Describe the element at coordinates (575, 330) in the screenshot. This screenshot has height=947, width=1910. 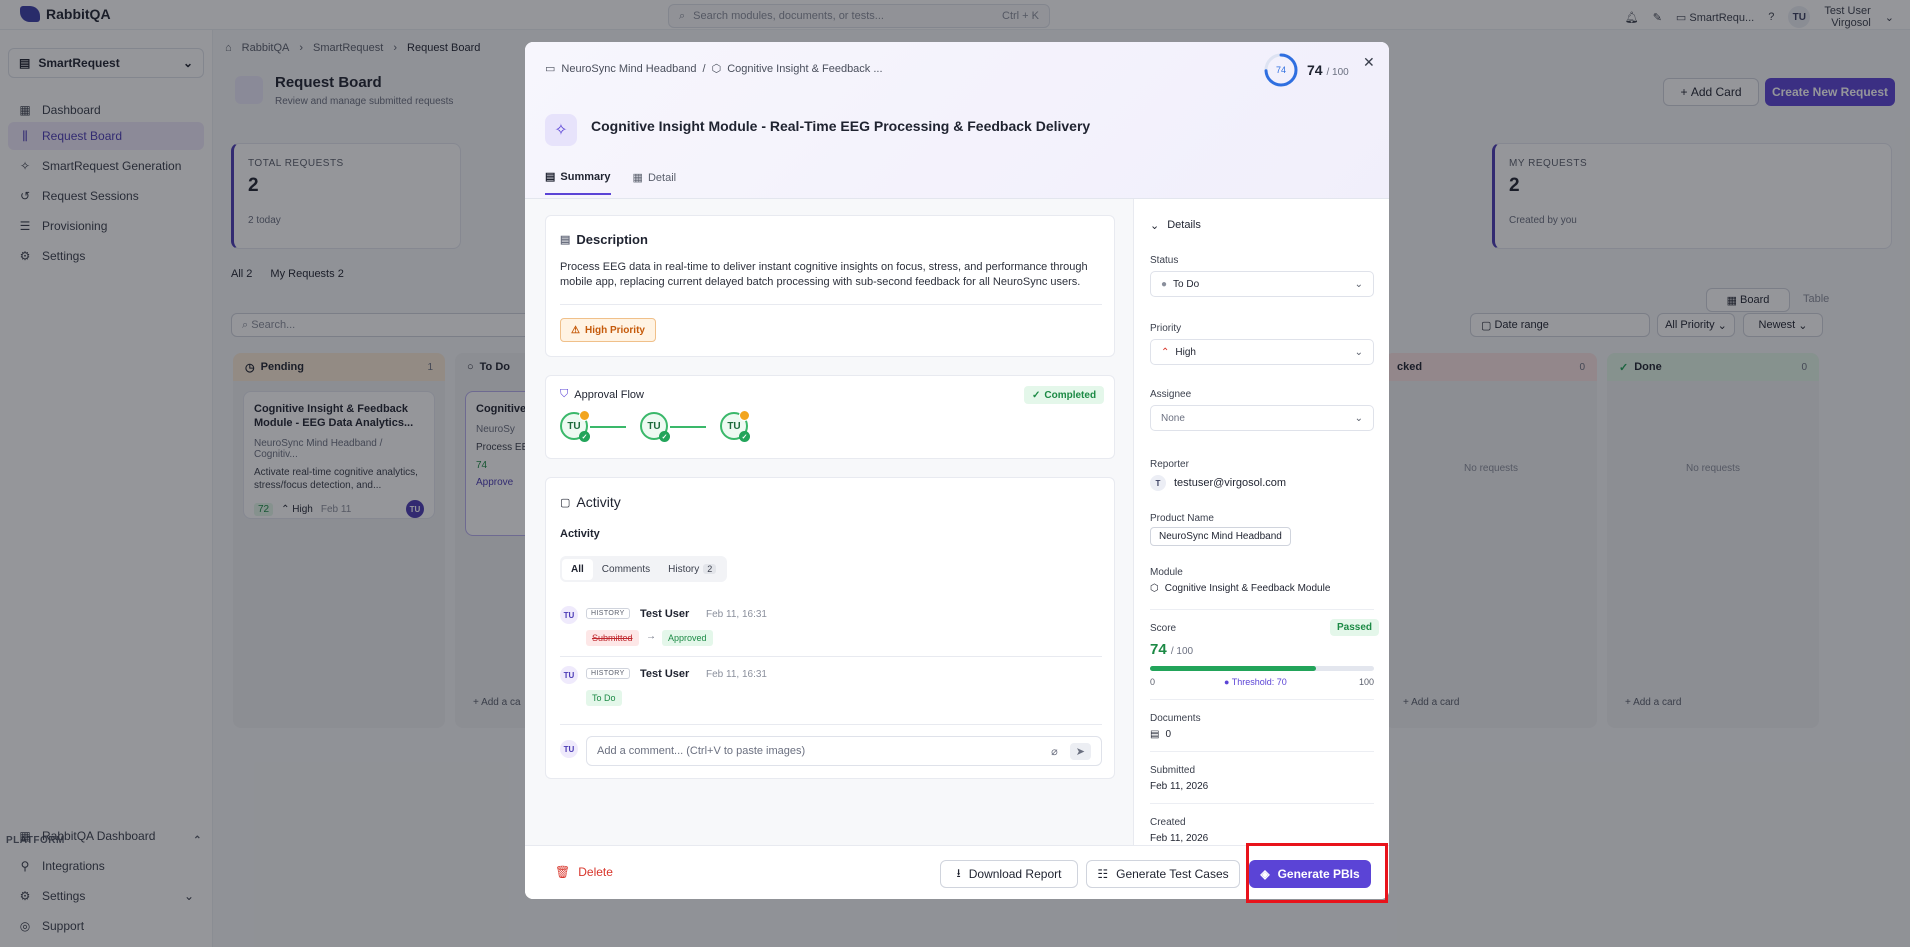
I see `warning-icon: ⚠` at that location.